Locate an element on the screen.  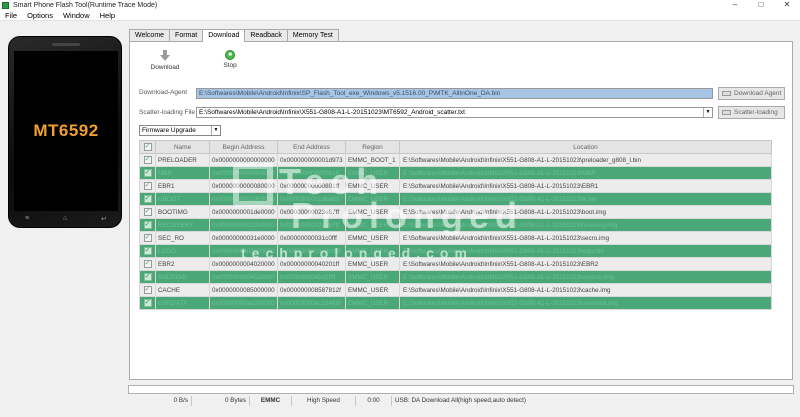
partition-name-cell: SEC_RO is located at coordinates (182, 238).